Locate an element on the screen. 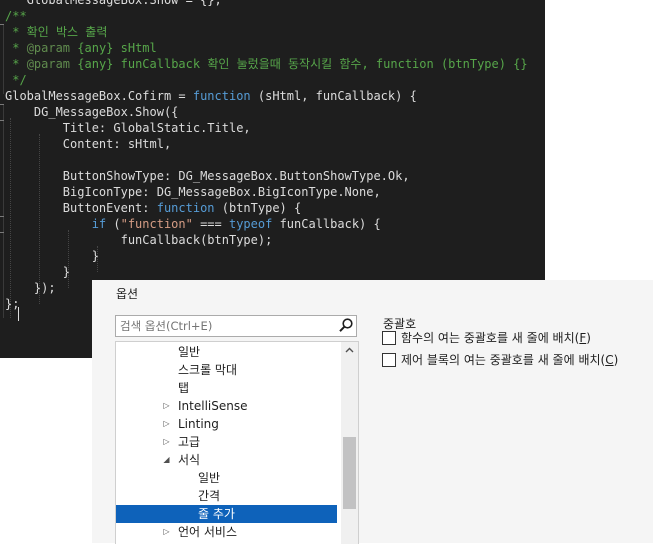 The height and width of the screenshot is (544, 653). option-label: 제어 블록의 여는 중괄호를 새 줄에 배치(C) is located at coordinates (510, 360).